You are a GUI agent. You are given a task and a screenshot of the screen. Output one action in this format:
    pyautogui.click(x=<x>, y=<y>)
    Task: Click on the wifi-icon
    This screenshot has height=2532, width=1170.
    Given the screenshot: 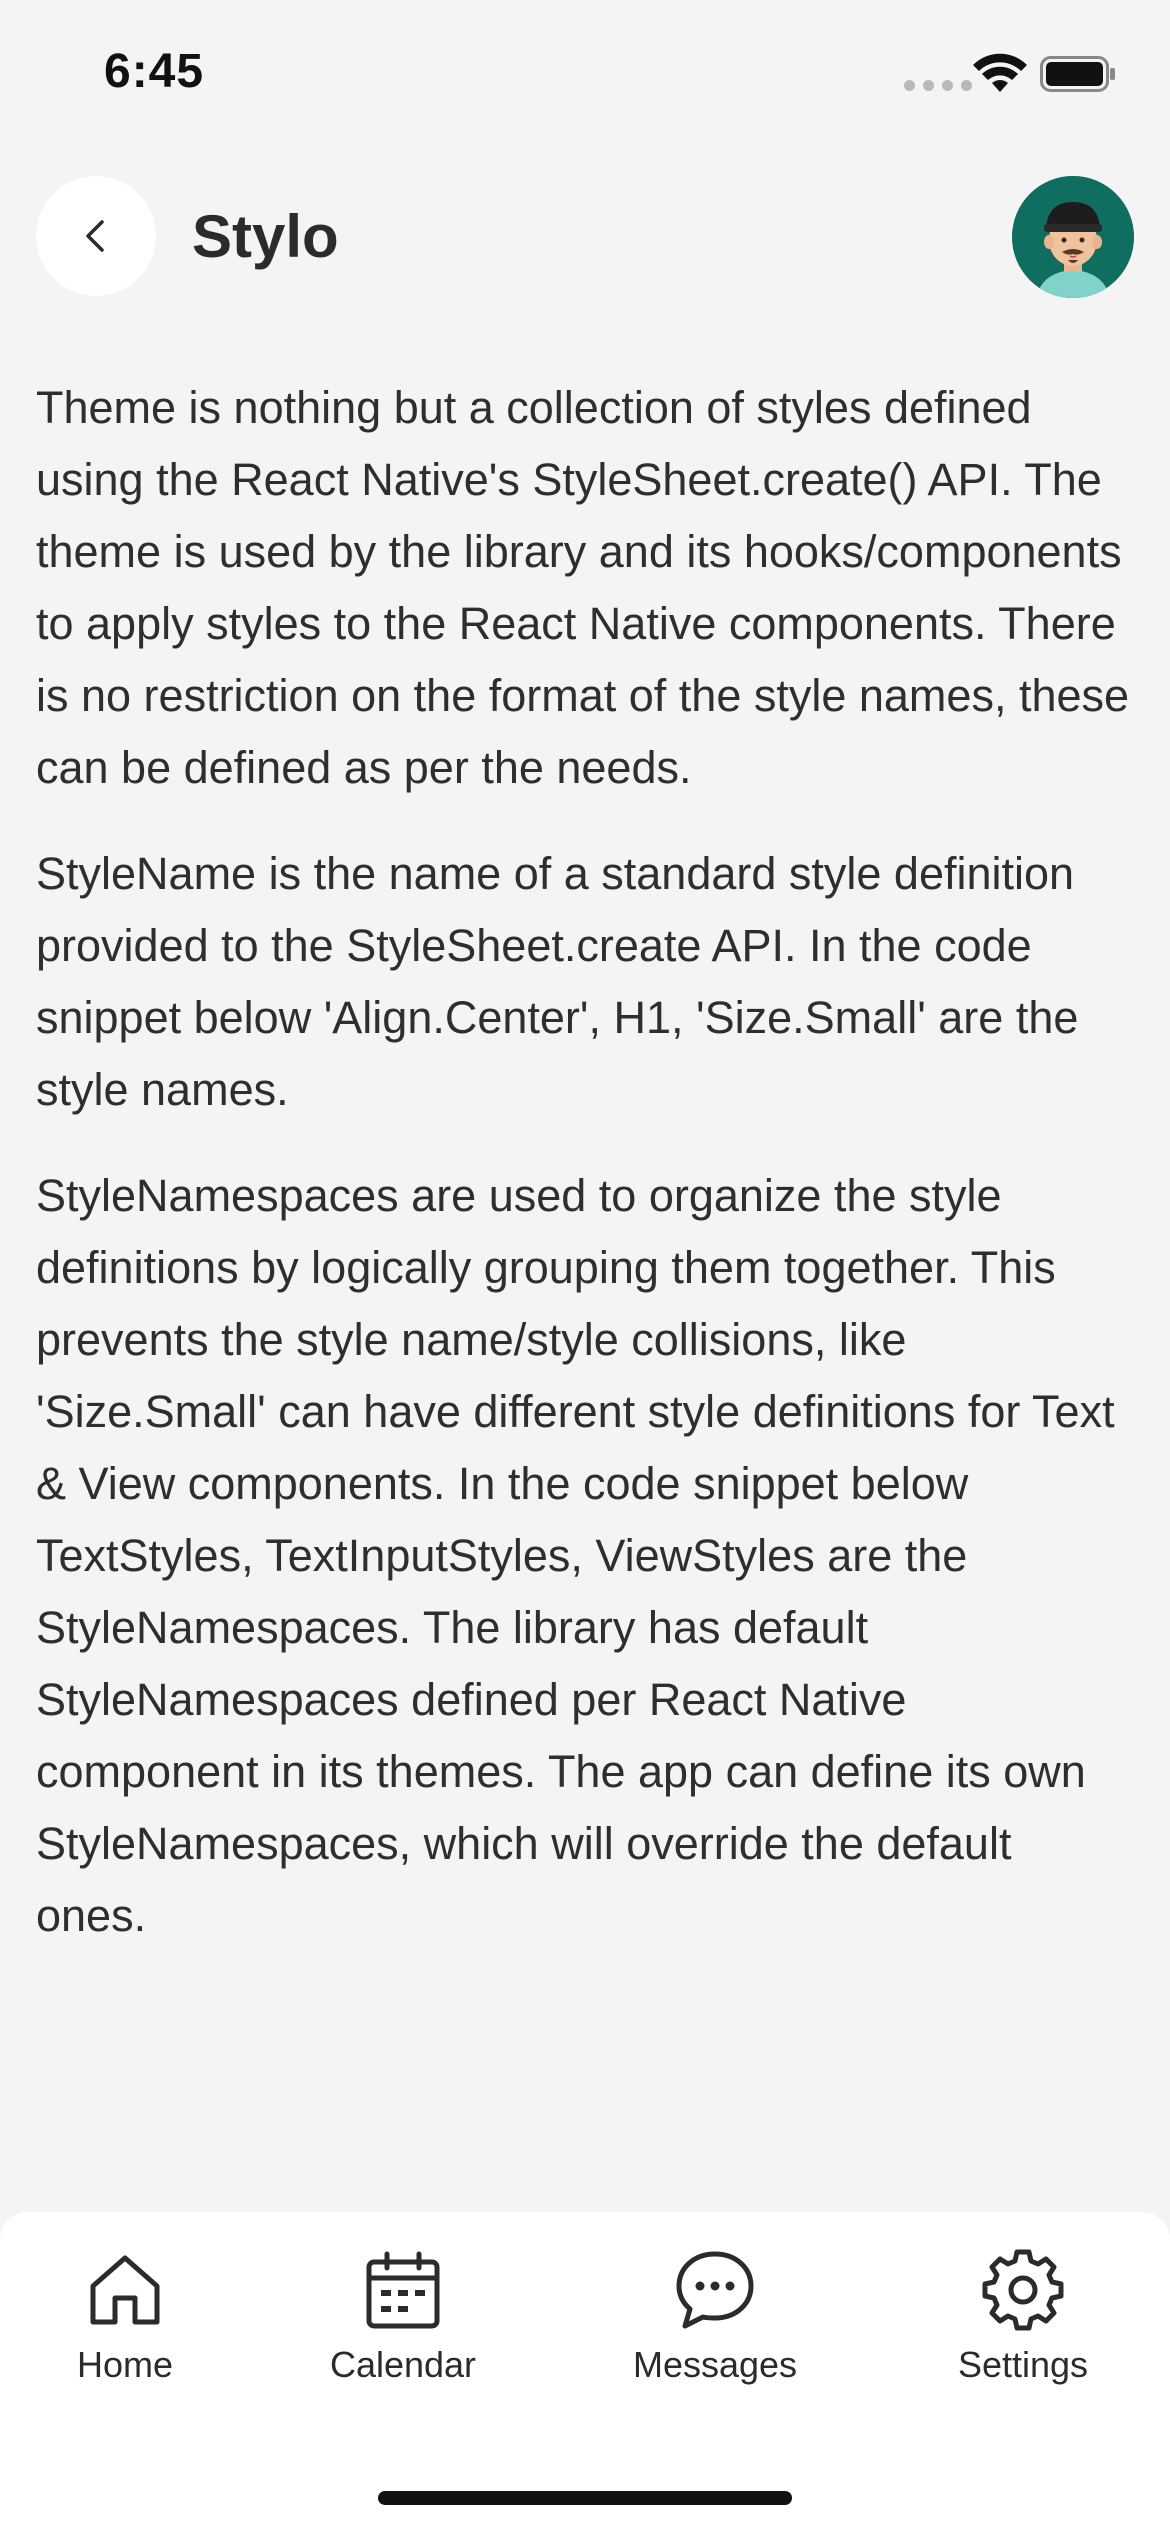 What is the action you would take?
    pyautogui.click(x=1000, y=72)
    